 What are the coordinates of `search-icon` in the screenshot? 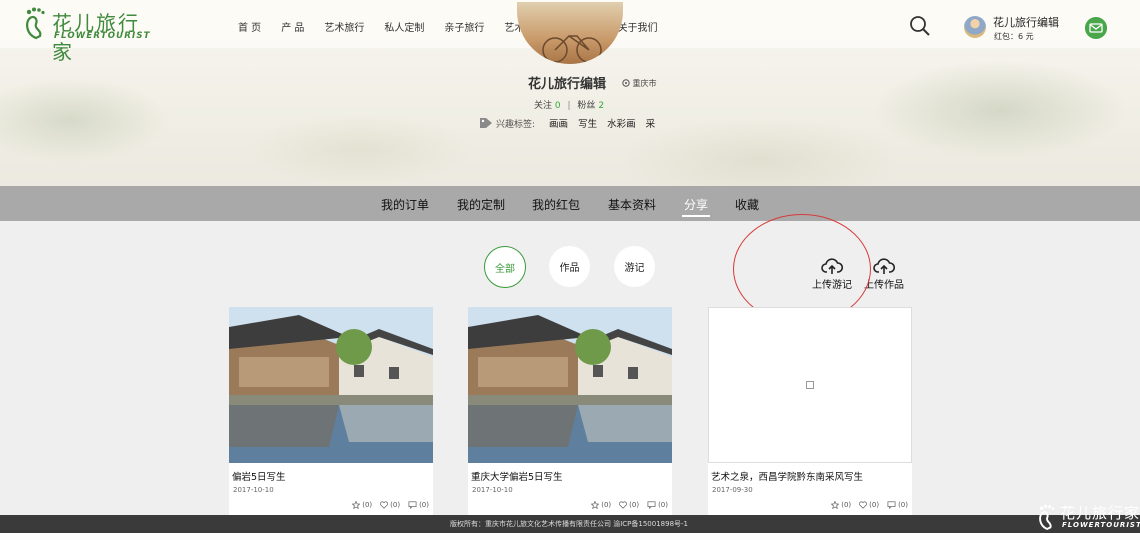 It's located at (920, 26).